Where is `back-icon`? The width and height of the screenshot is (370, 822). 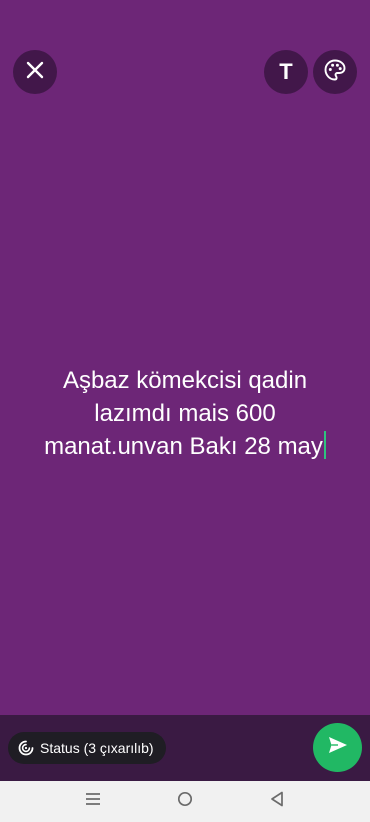
back-icon is located at coordinates (277, 801).